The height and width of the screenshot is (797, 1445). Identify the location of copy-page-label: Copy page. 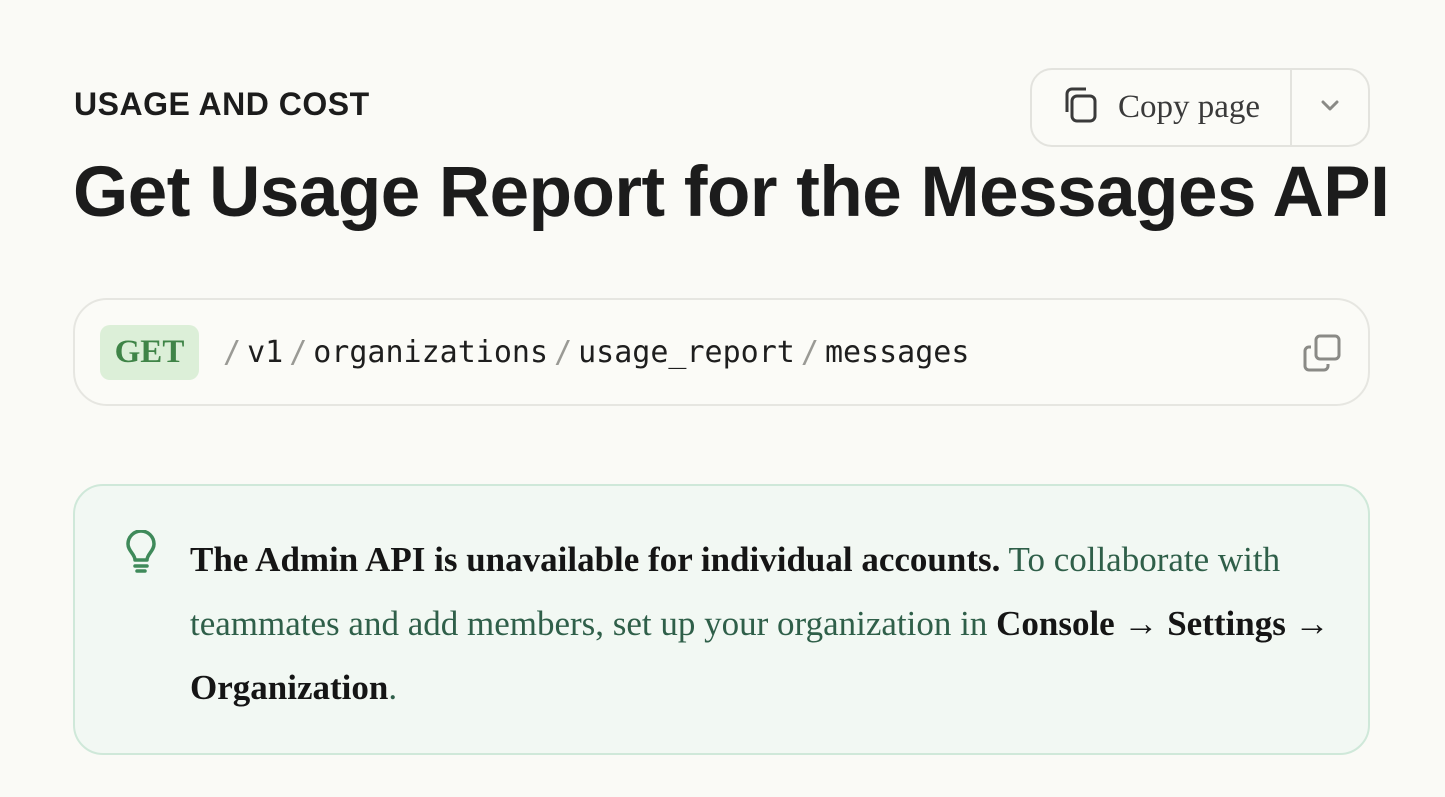
(1189, 107).